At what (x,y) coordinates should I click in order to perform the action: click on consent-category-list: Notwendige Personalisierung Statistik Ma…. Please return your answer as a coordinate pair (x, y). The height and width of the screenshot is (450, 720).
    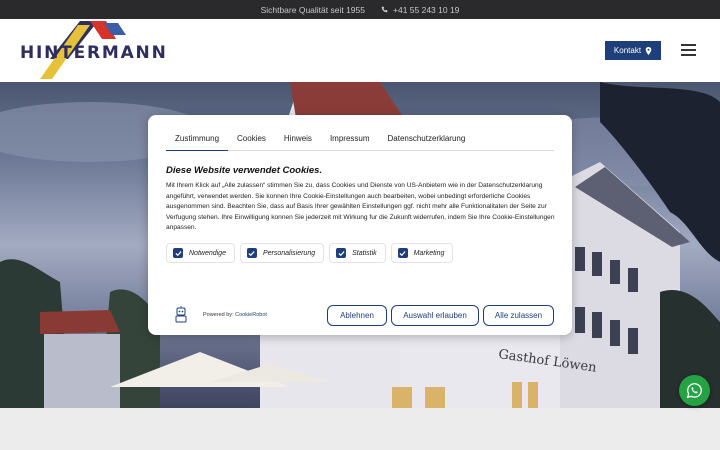
    Looking at the image, I should click on (310, 253).